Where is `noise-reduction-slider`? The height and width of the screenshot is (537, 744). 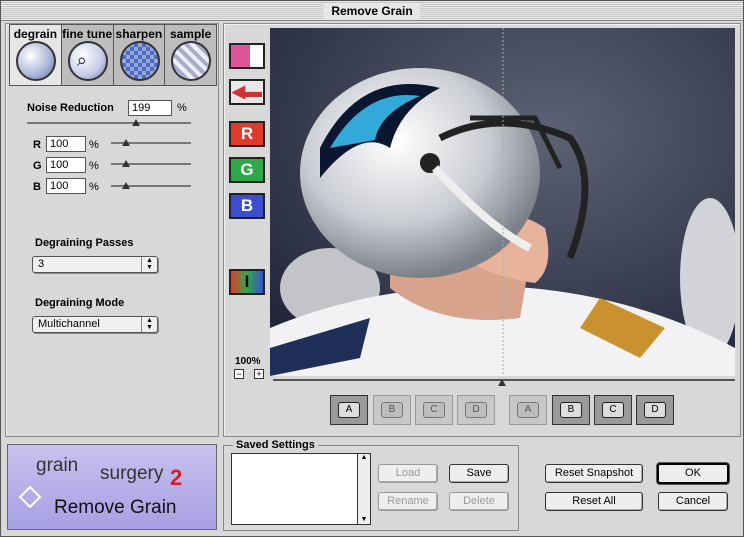
noise-reduction-slider is located at coordinates (109, 123).